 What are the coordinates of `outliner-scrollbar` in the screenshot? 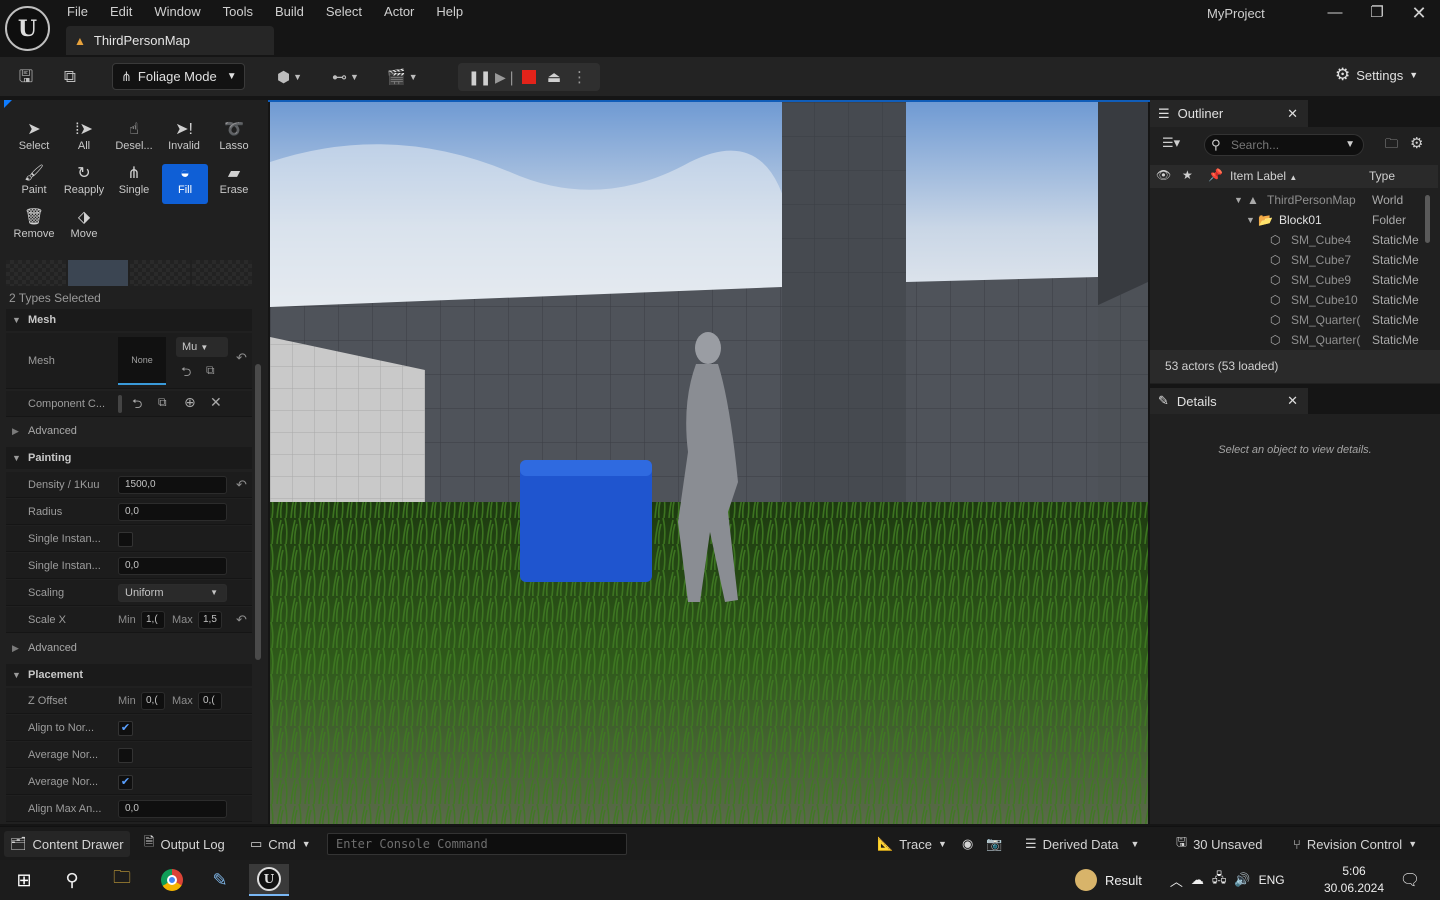 It's located at (1427, 219).